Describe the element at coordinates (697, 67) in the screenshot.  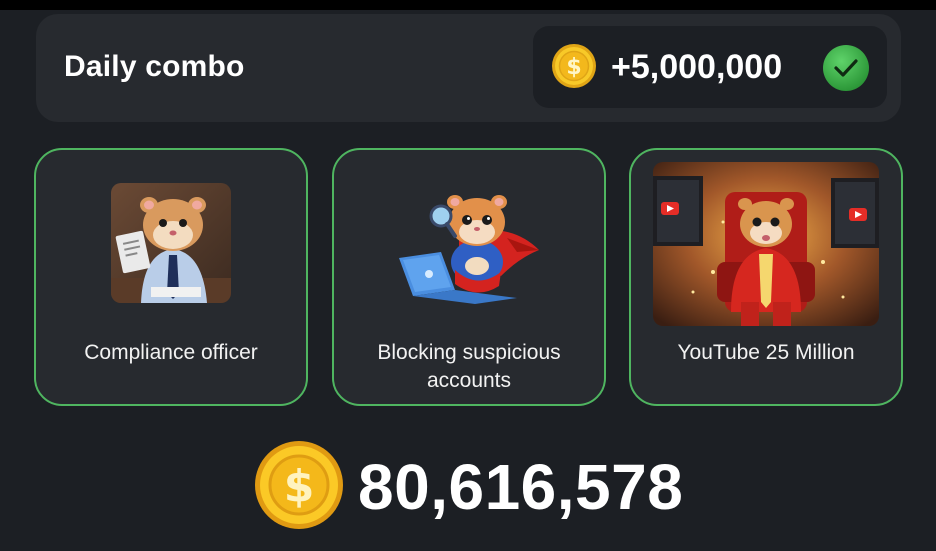
I see `combo-reward-amount: +5,000,000` at that location.